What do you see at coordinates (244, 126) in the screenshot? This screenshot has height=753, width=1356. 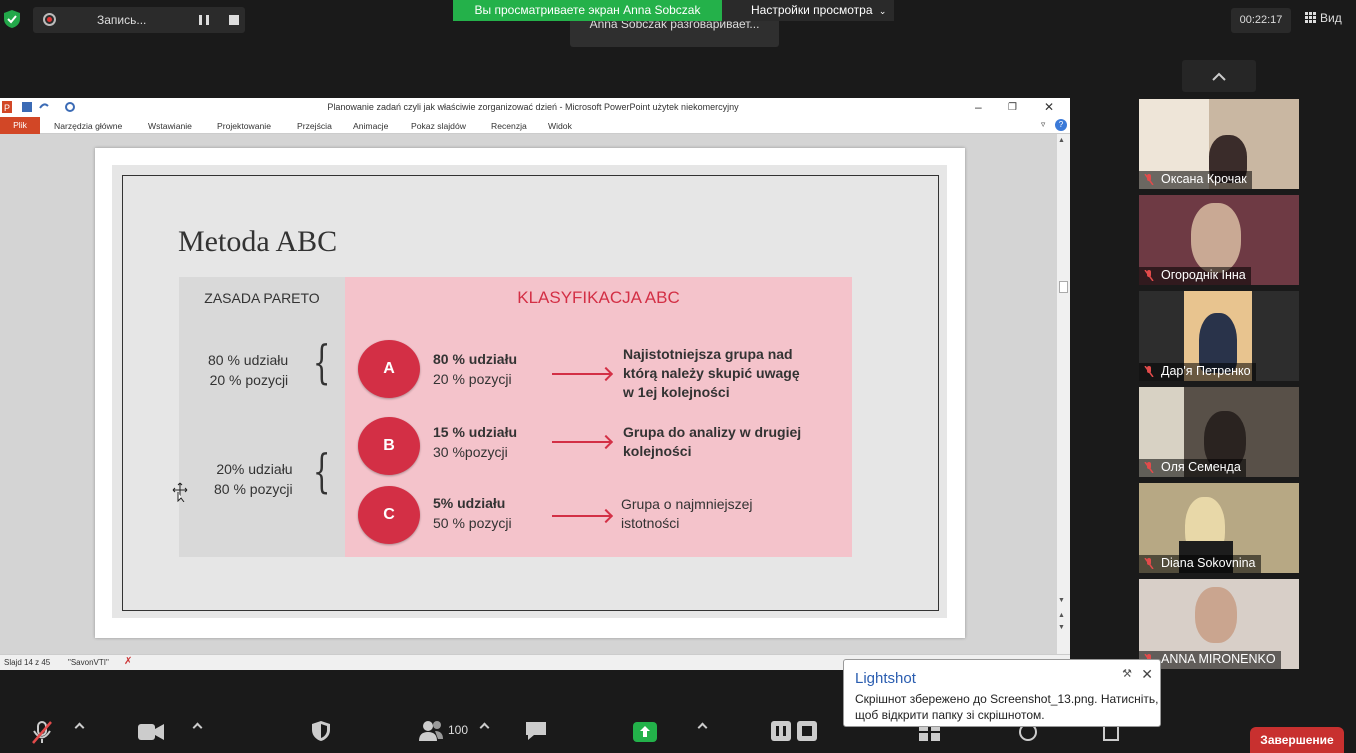 I see `tab-design: Projektowanie` at bounding box center [244, 126].